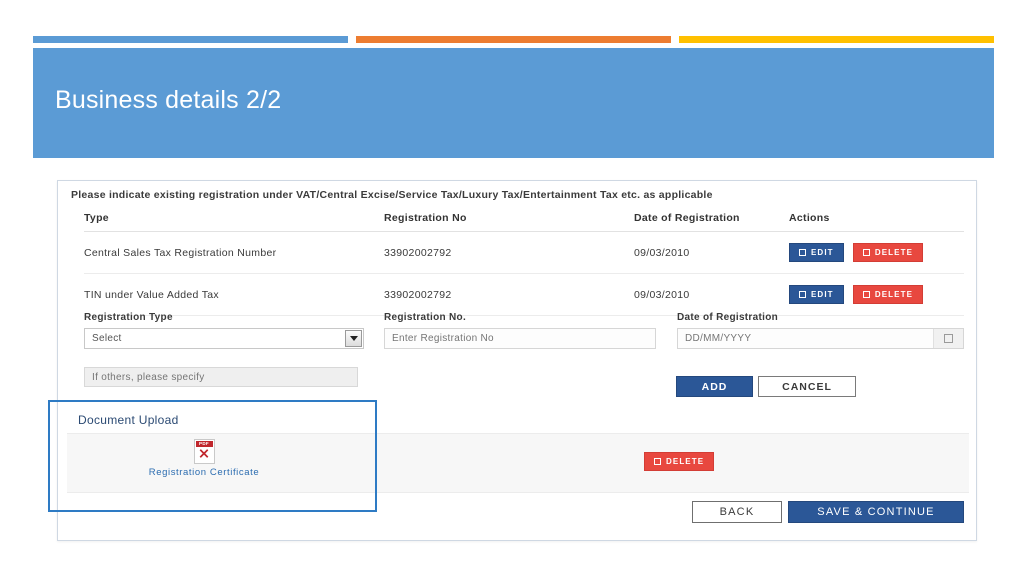 This screenshot has width=1024, height=576. Describe the element at coordinates (234, 294) in the screenshot. I see `cell-type: TIN under Value Added Tax` at that location.